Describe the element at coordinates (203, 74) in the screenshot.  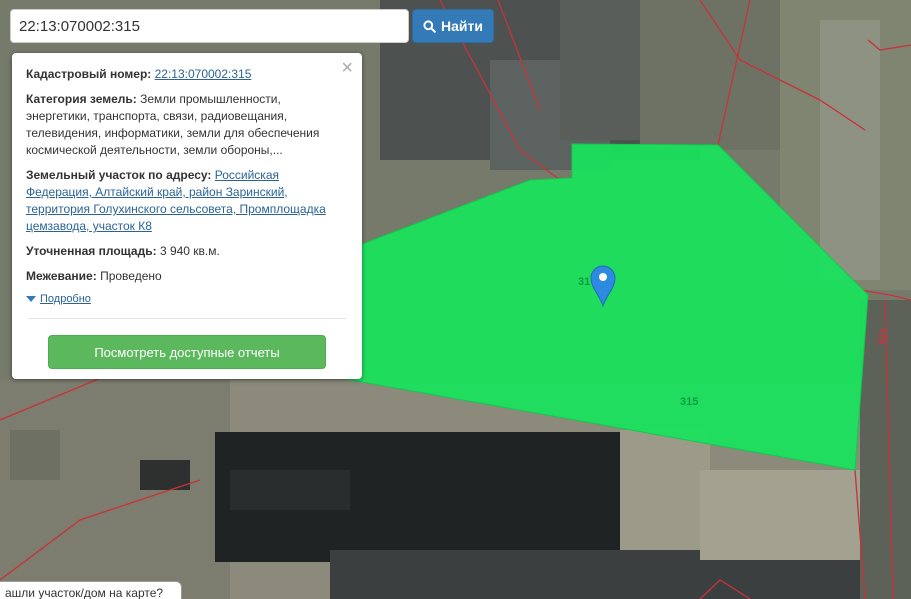
I see `cadastral-number-link: 22:13:070002:315` at that location.